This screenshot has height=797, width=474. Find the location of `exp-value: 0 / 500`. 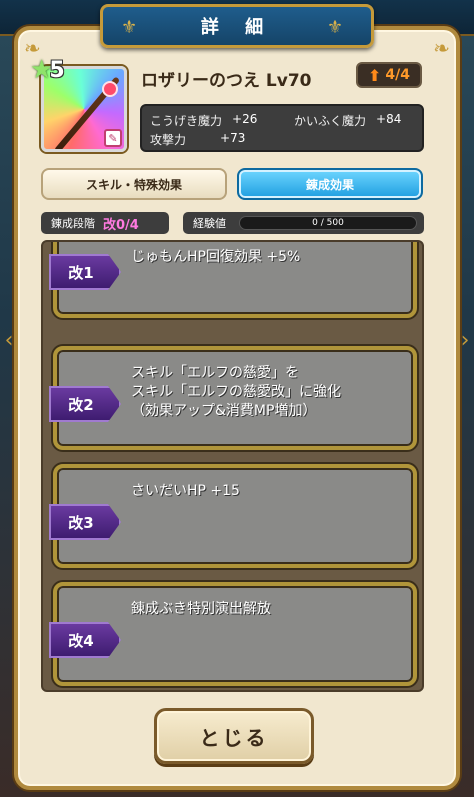

exp-value: 0 / 500 is located at coordinates (328, 223).